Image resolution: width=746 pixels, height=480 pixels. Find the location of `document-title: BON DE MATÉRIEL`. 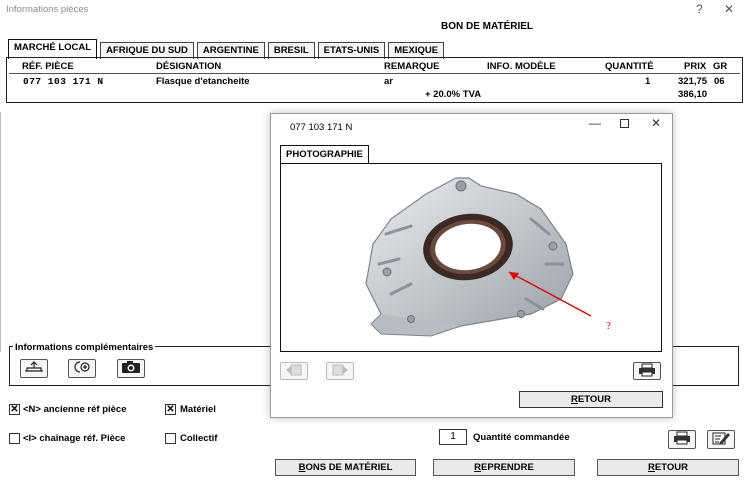

document-title: BON DE MATÉRIEL is located at coordinates (487, 26).